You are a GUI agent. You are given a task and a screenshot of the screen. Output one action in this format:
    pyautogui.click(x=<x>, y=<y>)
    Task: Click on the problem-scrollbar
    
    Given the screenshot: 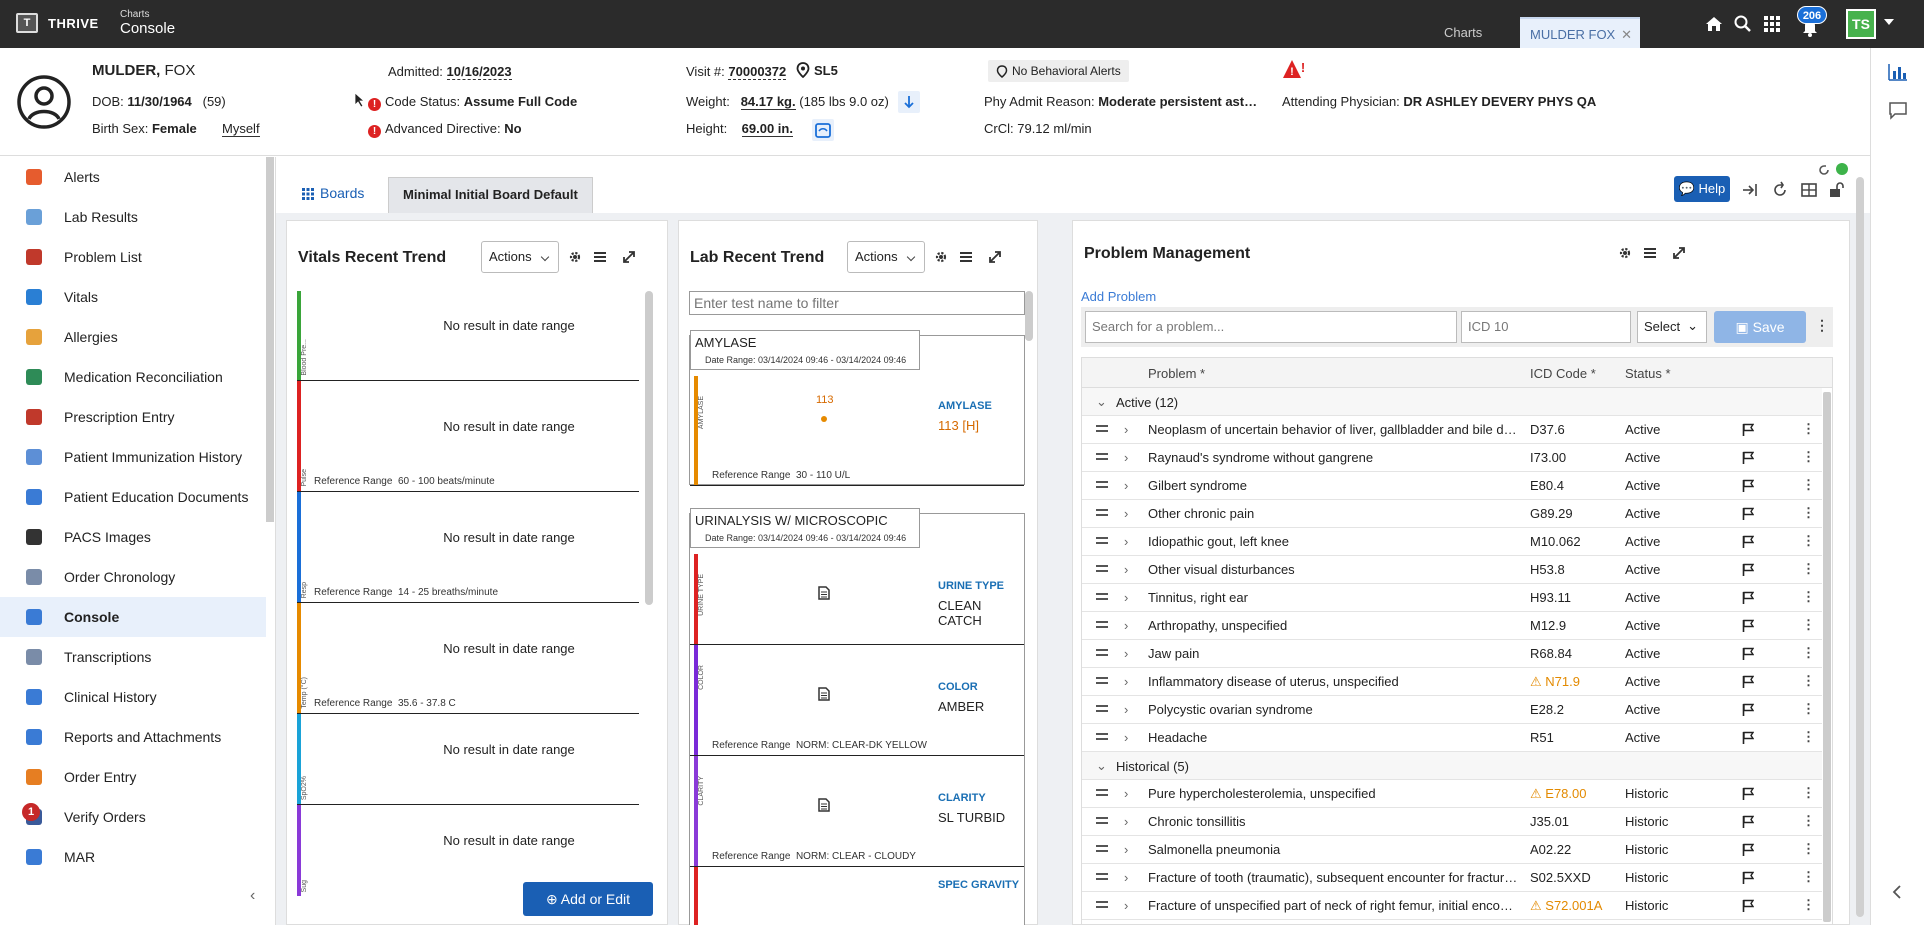 What is the action you would take?
    pyautogui.click(x=1827, y=657)
    